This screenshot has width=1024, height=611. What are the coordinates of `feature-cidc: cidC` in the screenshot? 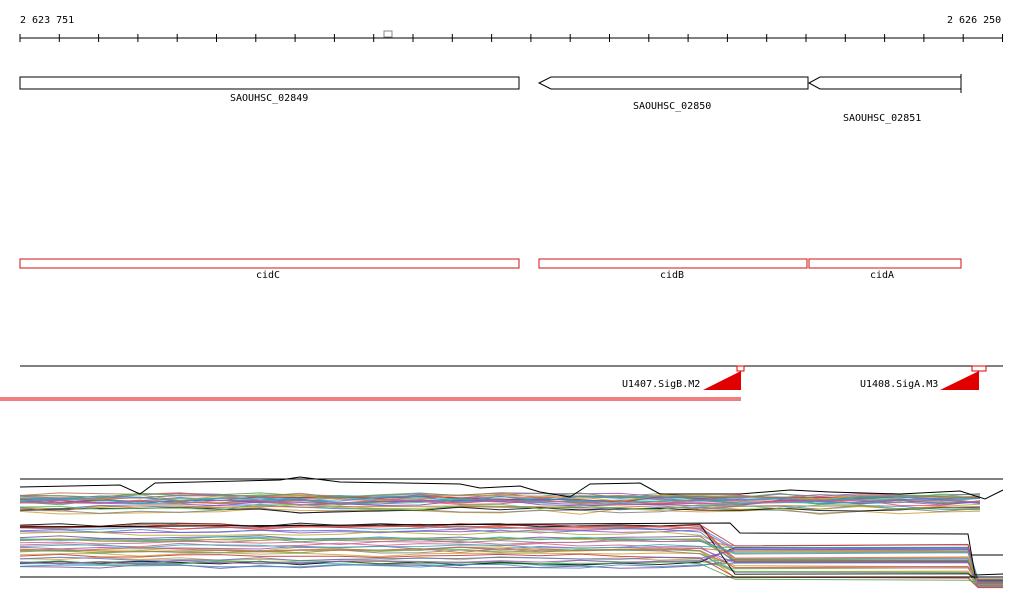 It's located at (269, 269).